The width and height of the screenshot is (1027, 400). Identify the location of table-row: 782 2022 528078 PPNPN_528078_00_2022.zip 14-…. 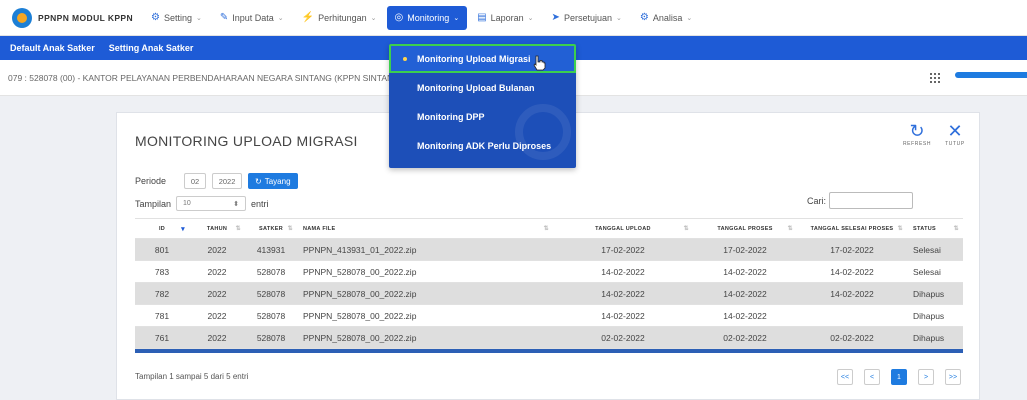
(549, 294).